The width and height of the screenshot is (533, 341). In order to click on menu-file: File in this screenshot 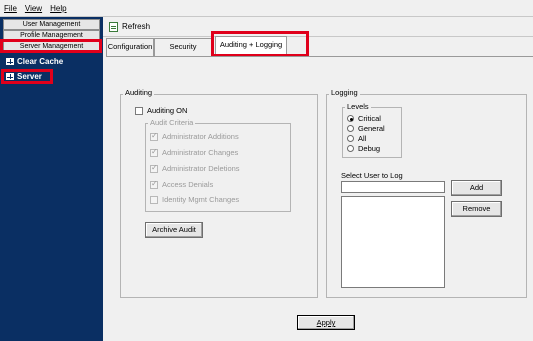, I will do `click(10, 8)`.